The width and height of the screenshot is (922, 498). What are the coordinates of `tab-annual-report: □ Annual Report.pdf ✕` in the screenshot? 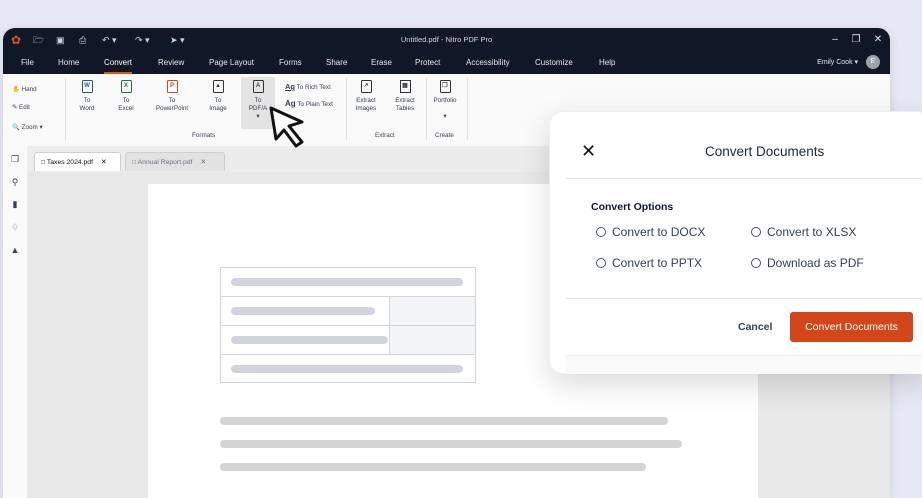 It's located at (175, 161).